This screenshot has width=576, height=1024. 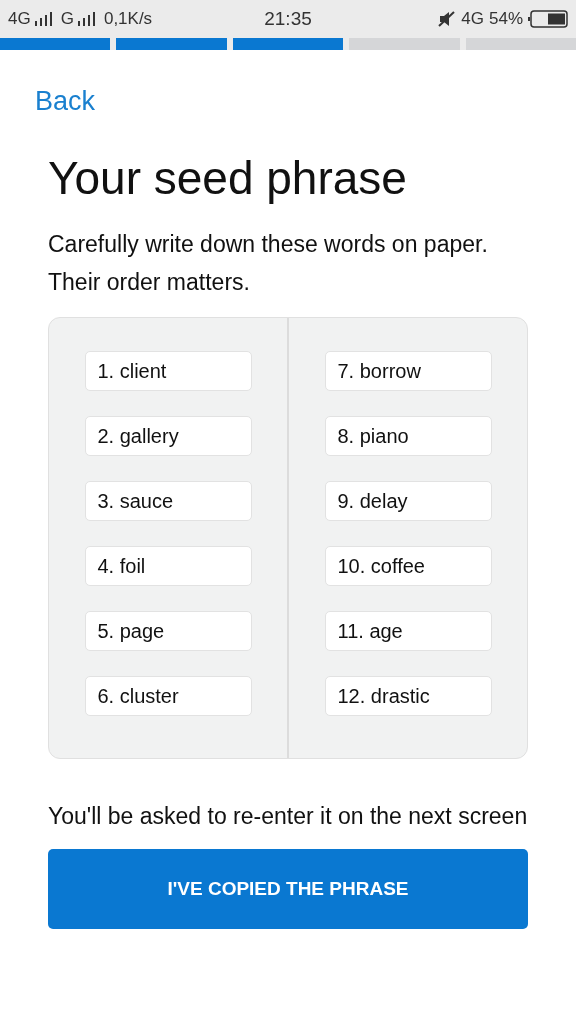 I want to click on seed-word: 10. coffee, so click(x=408, y=566).